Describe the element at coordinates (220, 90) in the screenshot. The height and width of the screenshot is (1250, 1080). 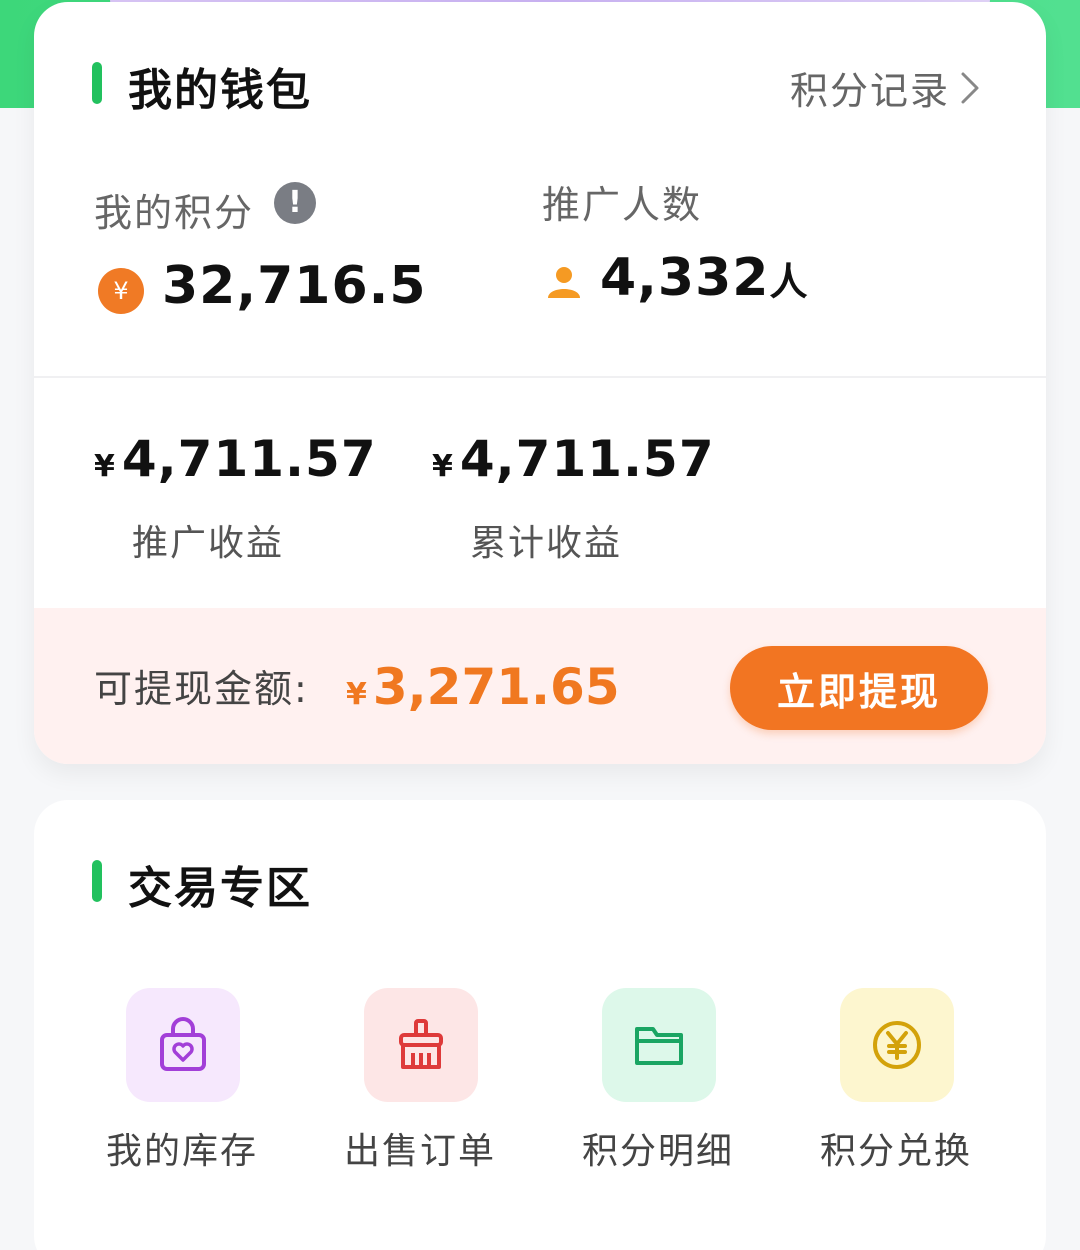
I see `wallet-title: 我的钱包` at that location.